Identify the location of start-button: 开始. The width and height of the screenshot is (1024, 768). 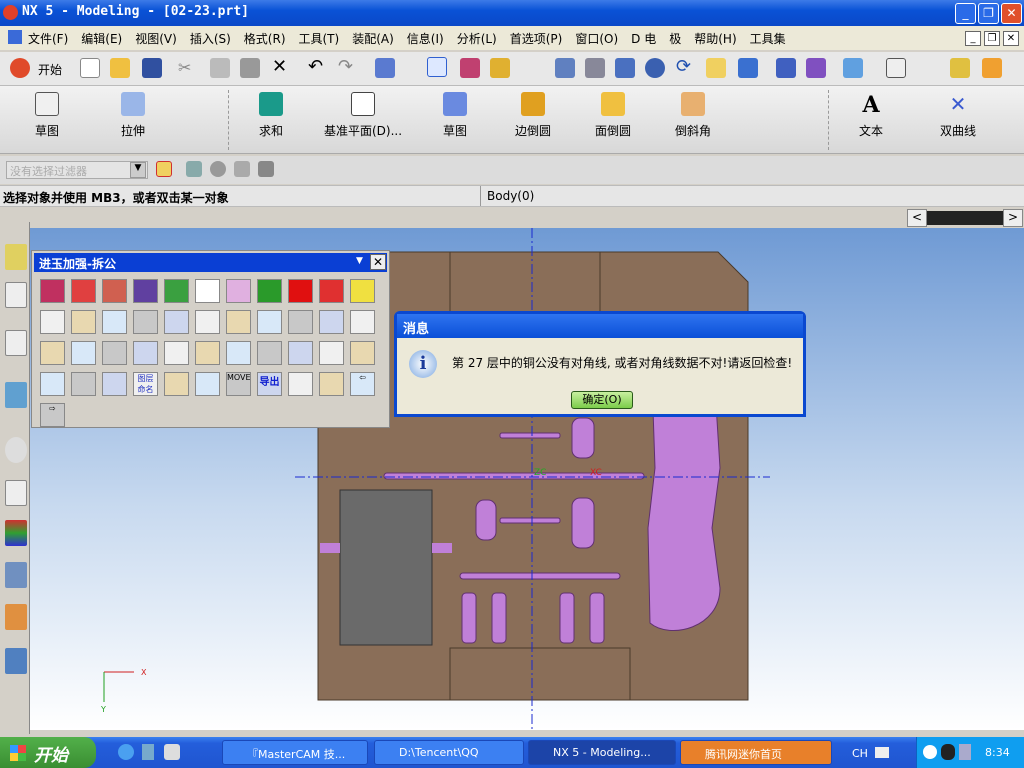
(48, 752).